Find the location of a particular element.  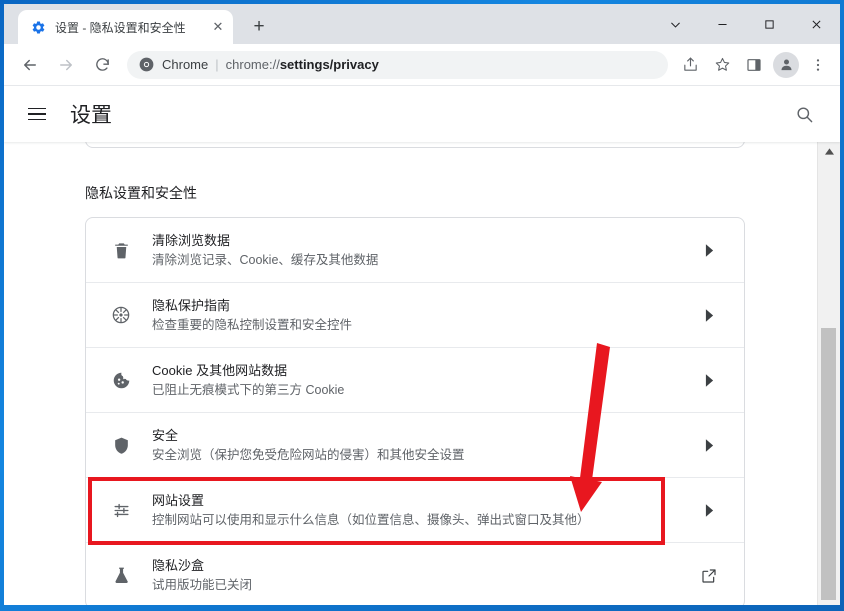

vertical-scrollbar is located at coordinates (828, 373).